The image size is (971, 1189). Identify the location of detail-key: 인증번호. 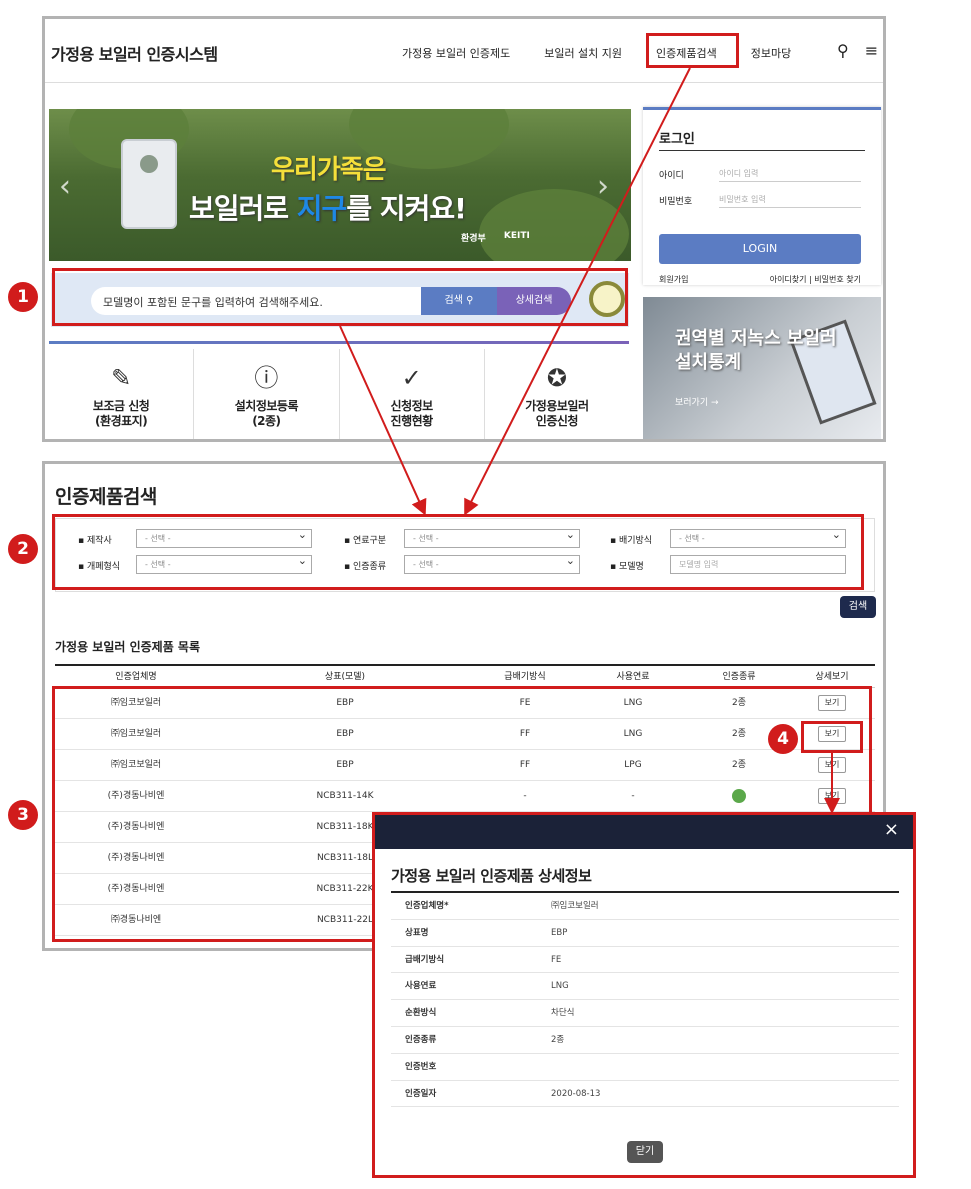
(421, 1066).